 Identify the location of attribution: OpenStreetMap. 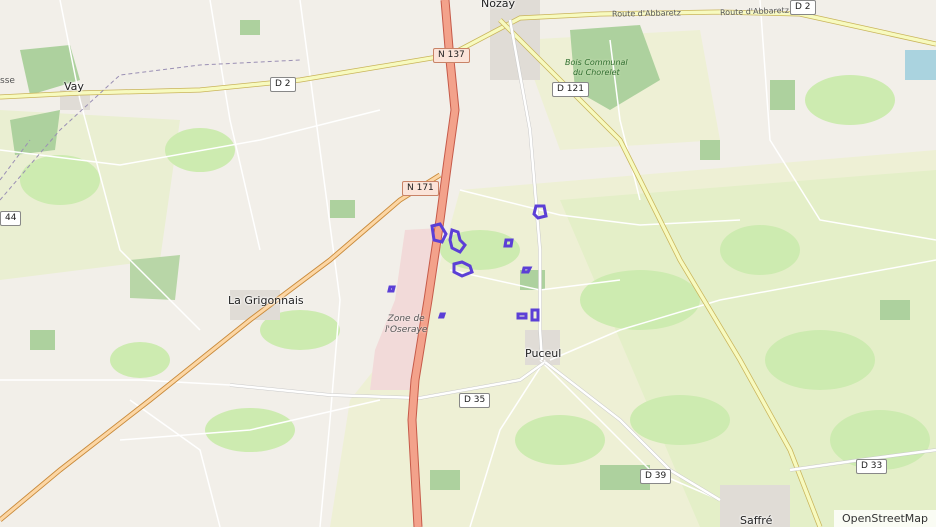
(884, 518).